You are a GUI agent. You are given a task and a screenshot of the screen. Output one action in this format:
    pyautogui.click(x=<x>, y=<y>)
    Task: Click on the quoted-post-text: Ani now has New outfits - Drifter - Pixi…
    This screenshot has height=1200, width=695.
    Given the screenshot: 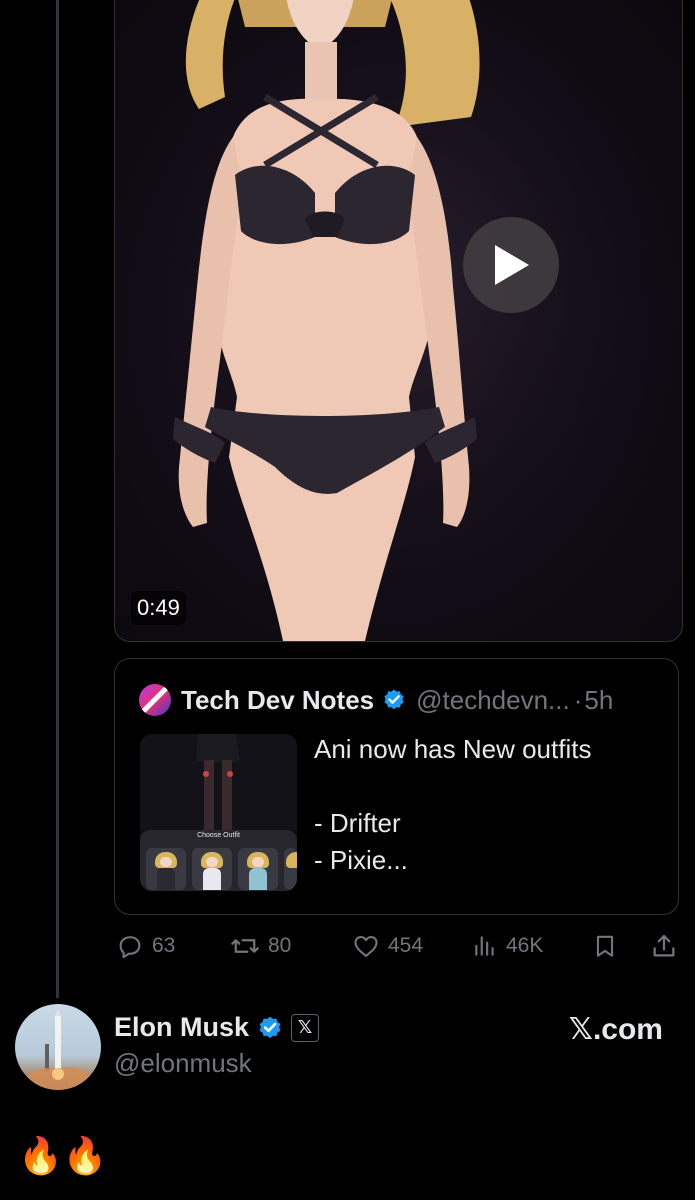 What is the action you would take?
    pyautogui.click(x=484, y=805)
    